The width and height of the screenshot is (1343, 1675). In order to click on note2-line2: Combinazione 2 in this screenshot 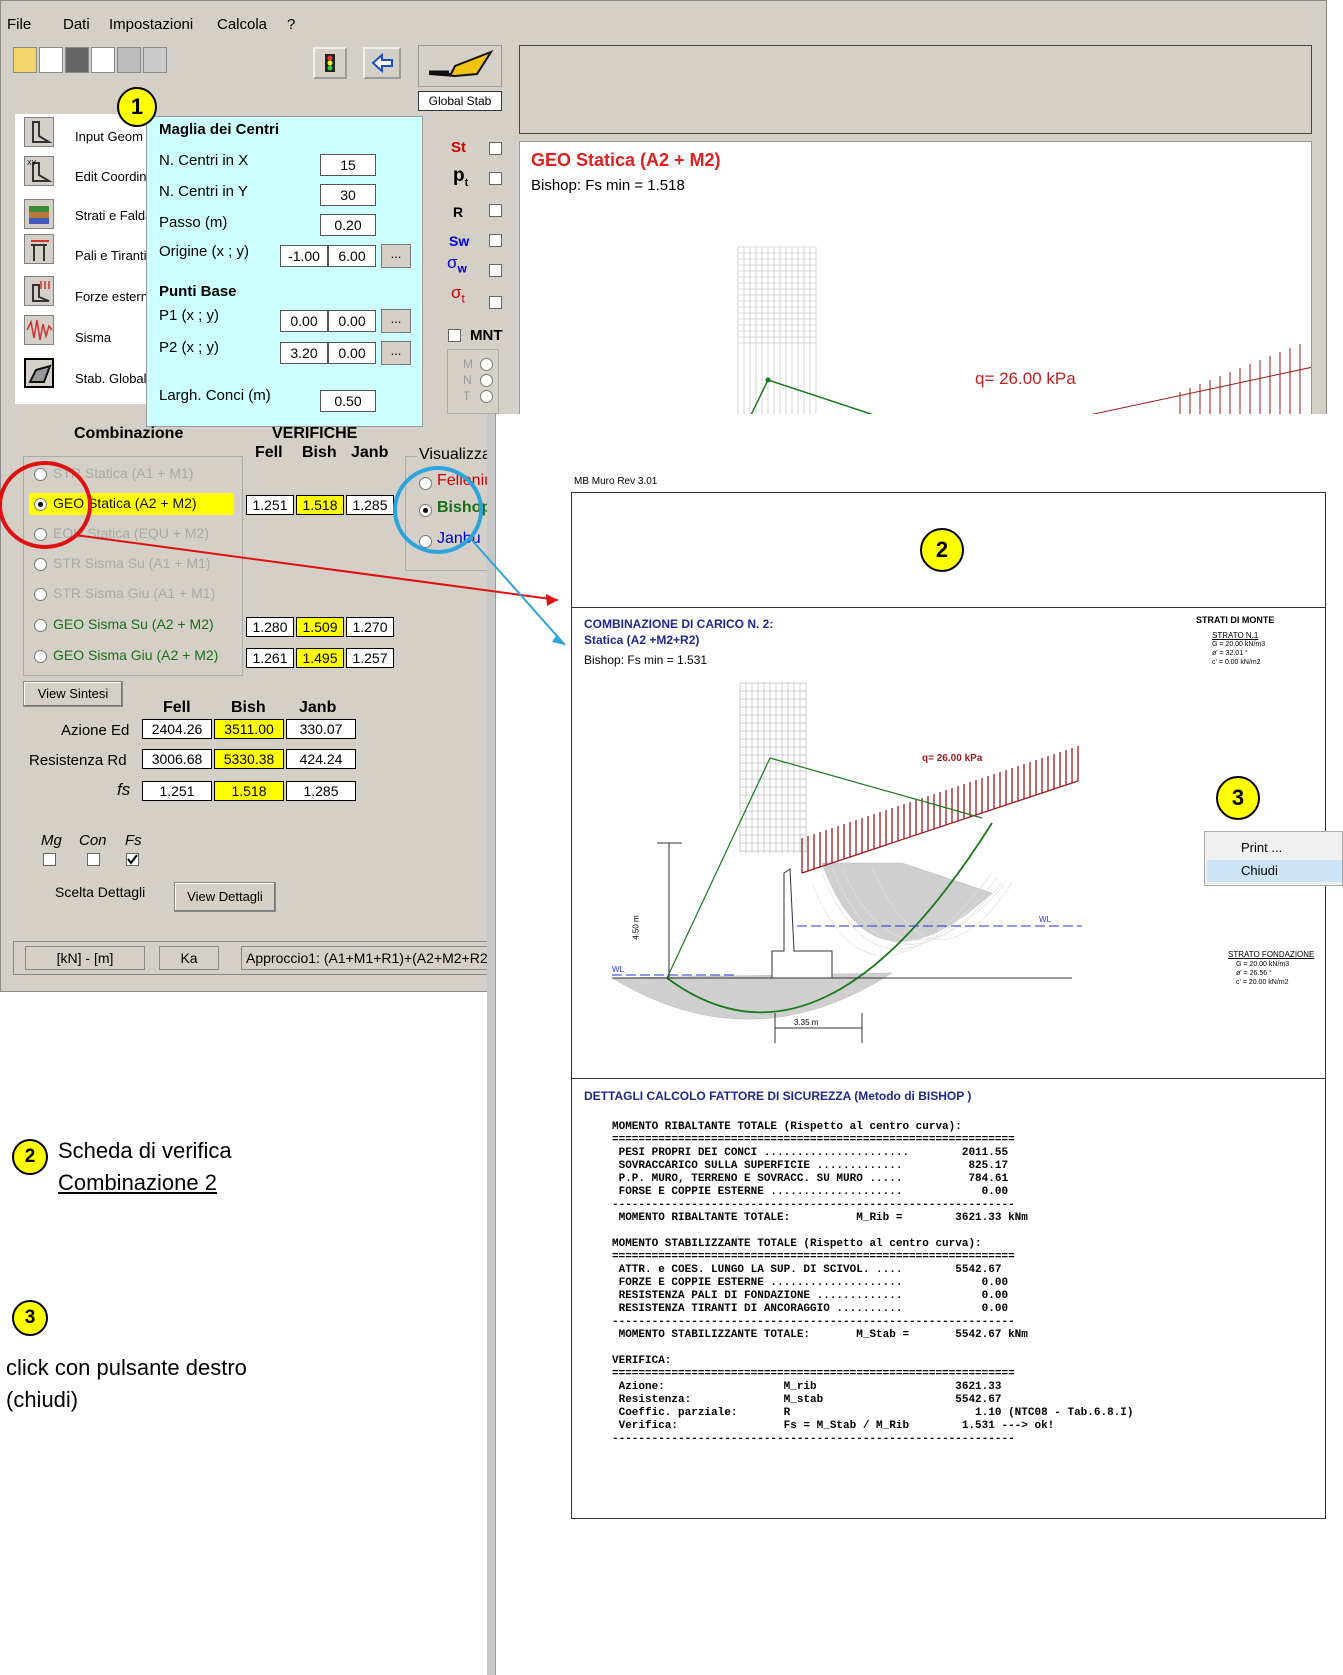, I will do `click(137, 1182)`.